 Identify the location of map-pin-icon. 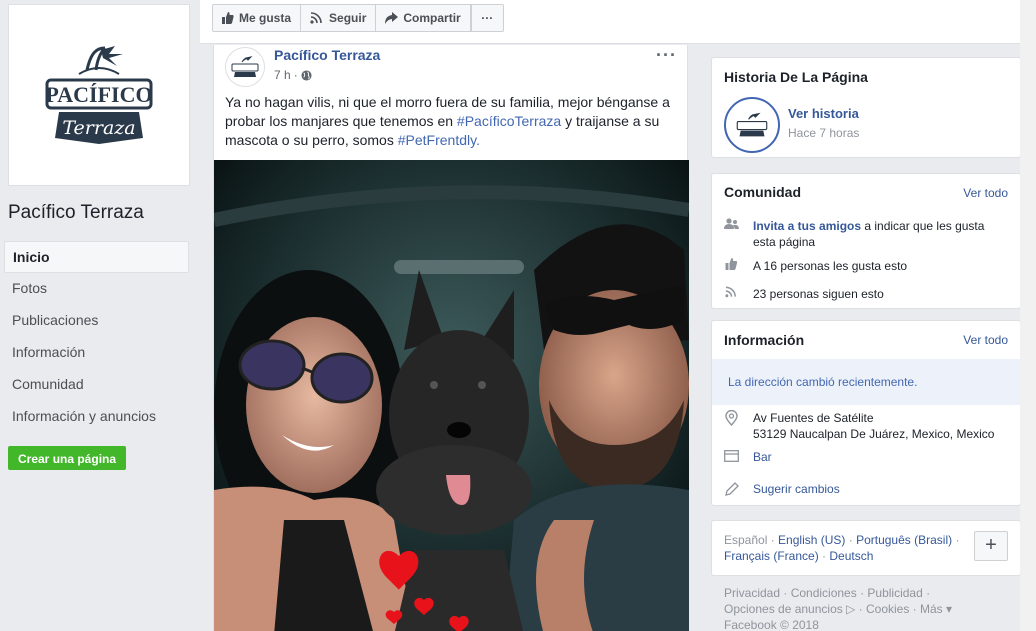
(731, 418).